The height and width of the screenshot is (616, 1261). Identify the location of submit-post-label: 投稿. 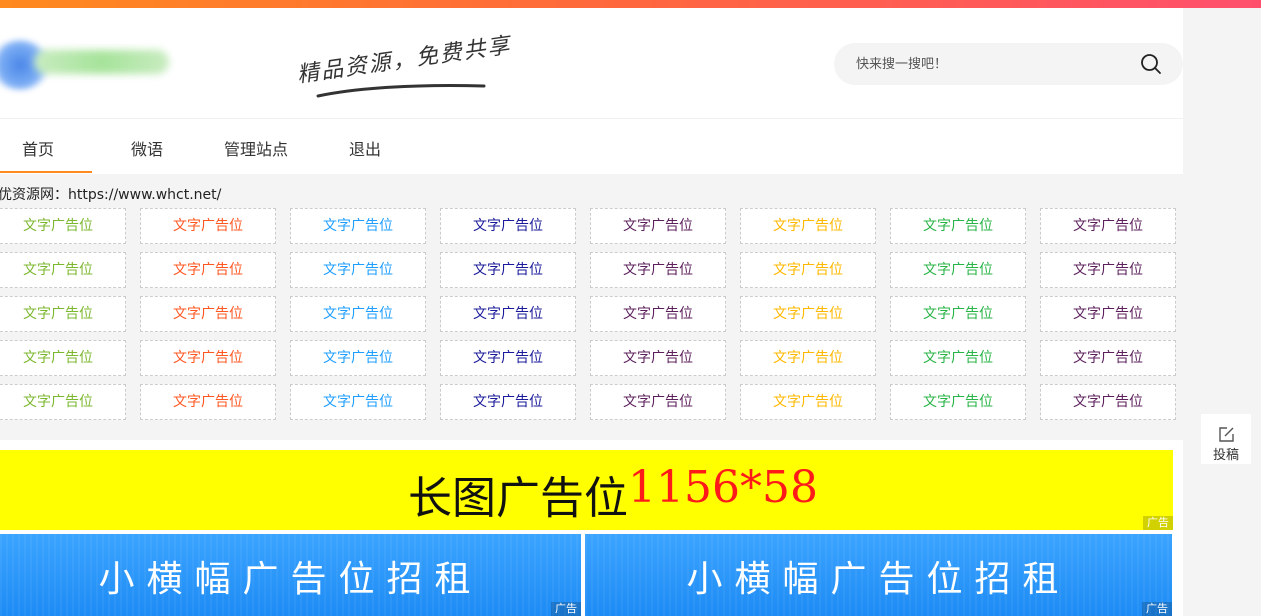
(1225, 455).